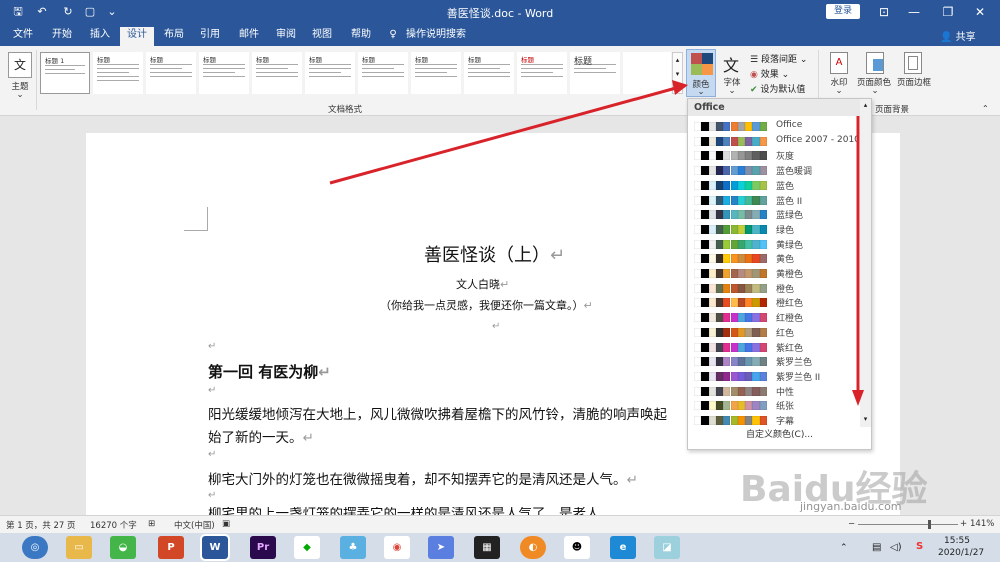  I want to click on start-icon: ◎, so click(35, 547).